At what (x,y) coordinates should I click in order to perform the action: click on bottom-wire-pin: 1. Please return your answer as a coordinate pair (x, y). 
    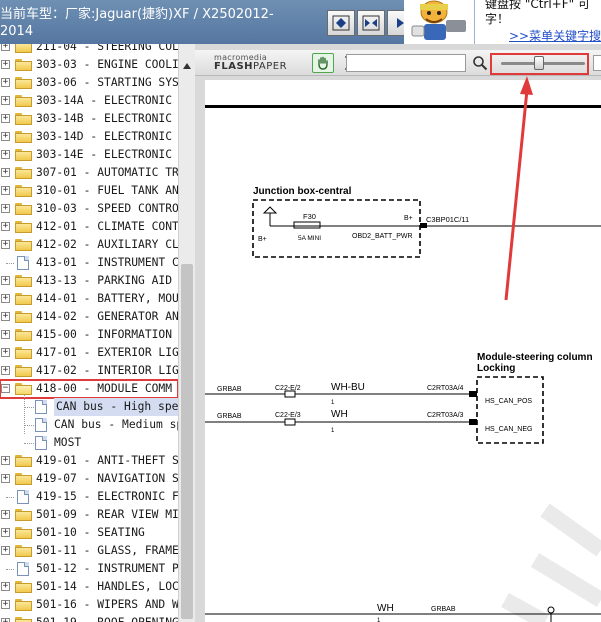
    Looking at the image, I should click on (379, 620).